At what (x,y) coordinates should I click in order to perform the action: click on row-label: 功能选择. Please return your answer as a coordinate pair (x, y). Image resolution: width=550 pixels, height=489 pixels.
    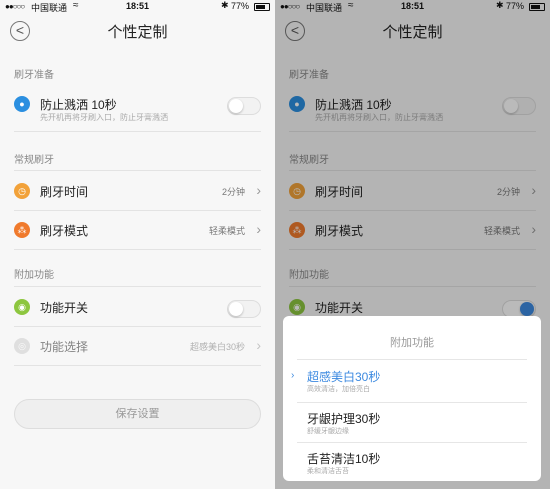
    Looking at the image, I should click on (64, 347).